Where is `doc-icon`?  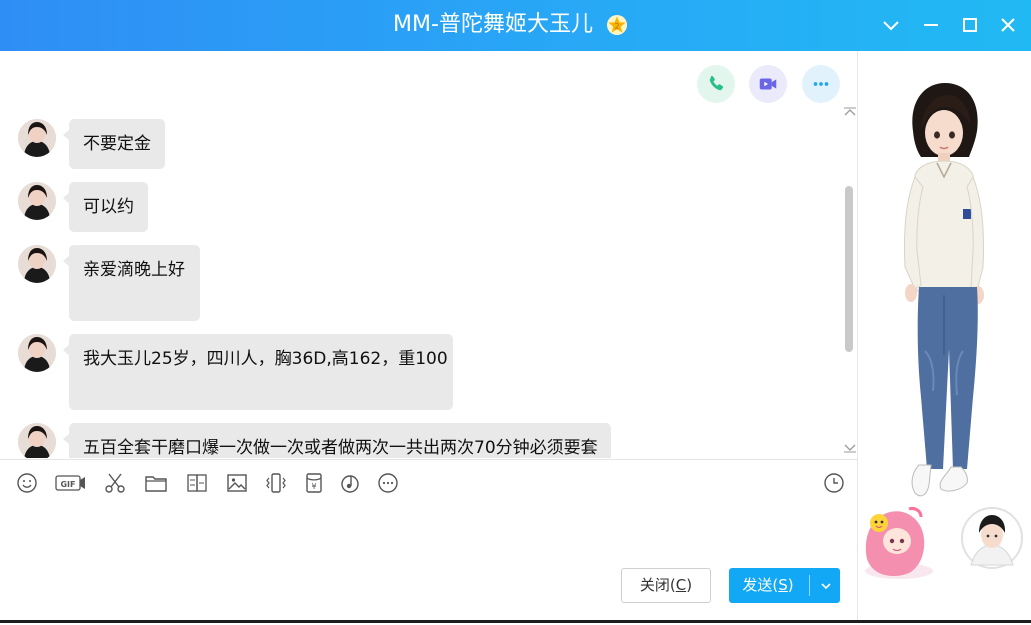 doc-icon is located at coordinates (197, 483).